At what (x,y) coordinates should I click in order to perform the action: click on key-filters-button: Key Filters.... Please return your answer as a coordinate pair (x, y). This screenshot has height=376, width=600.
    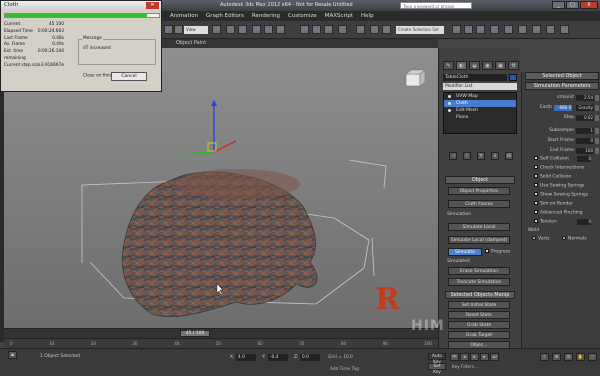
    Looking at the image, I should click on (465, 367).